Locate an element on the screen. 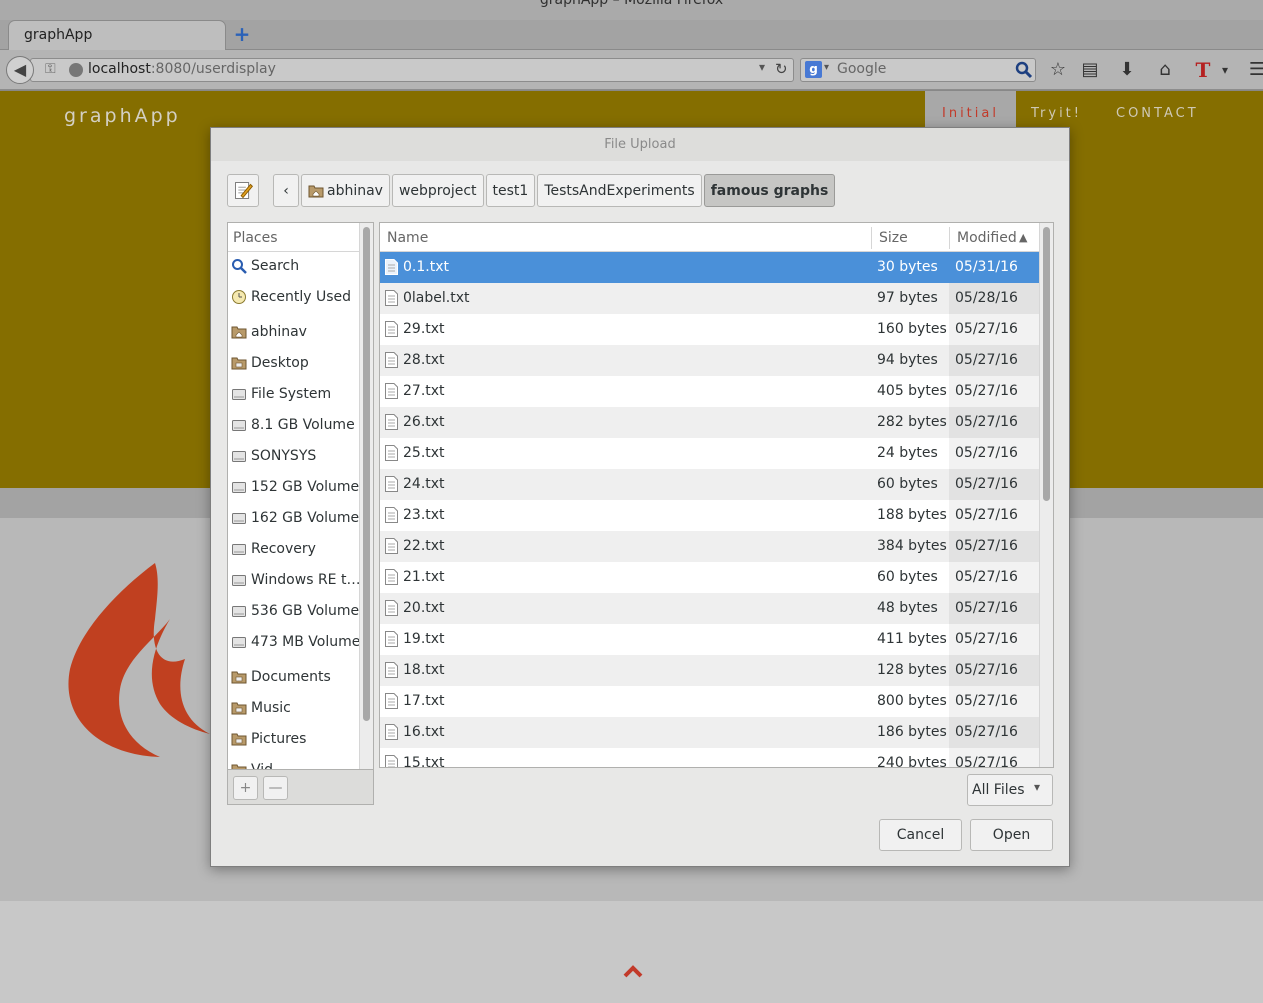 The width and height of the screenshot is (1263, 1003). sidebar-item-label: Search is located at coordinates (275, 266).